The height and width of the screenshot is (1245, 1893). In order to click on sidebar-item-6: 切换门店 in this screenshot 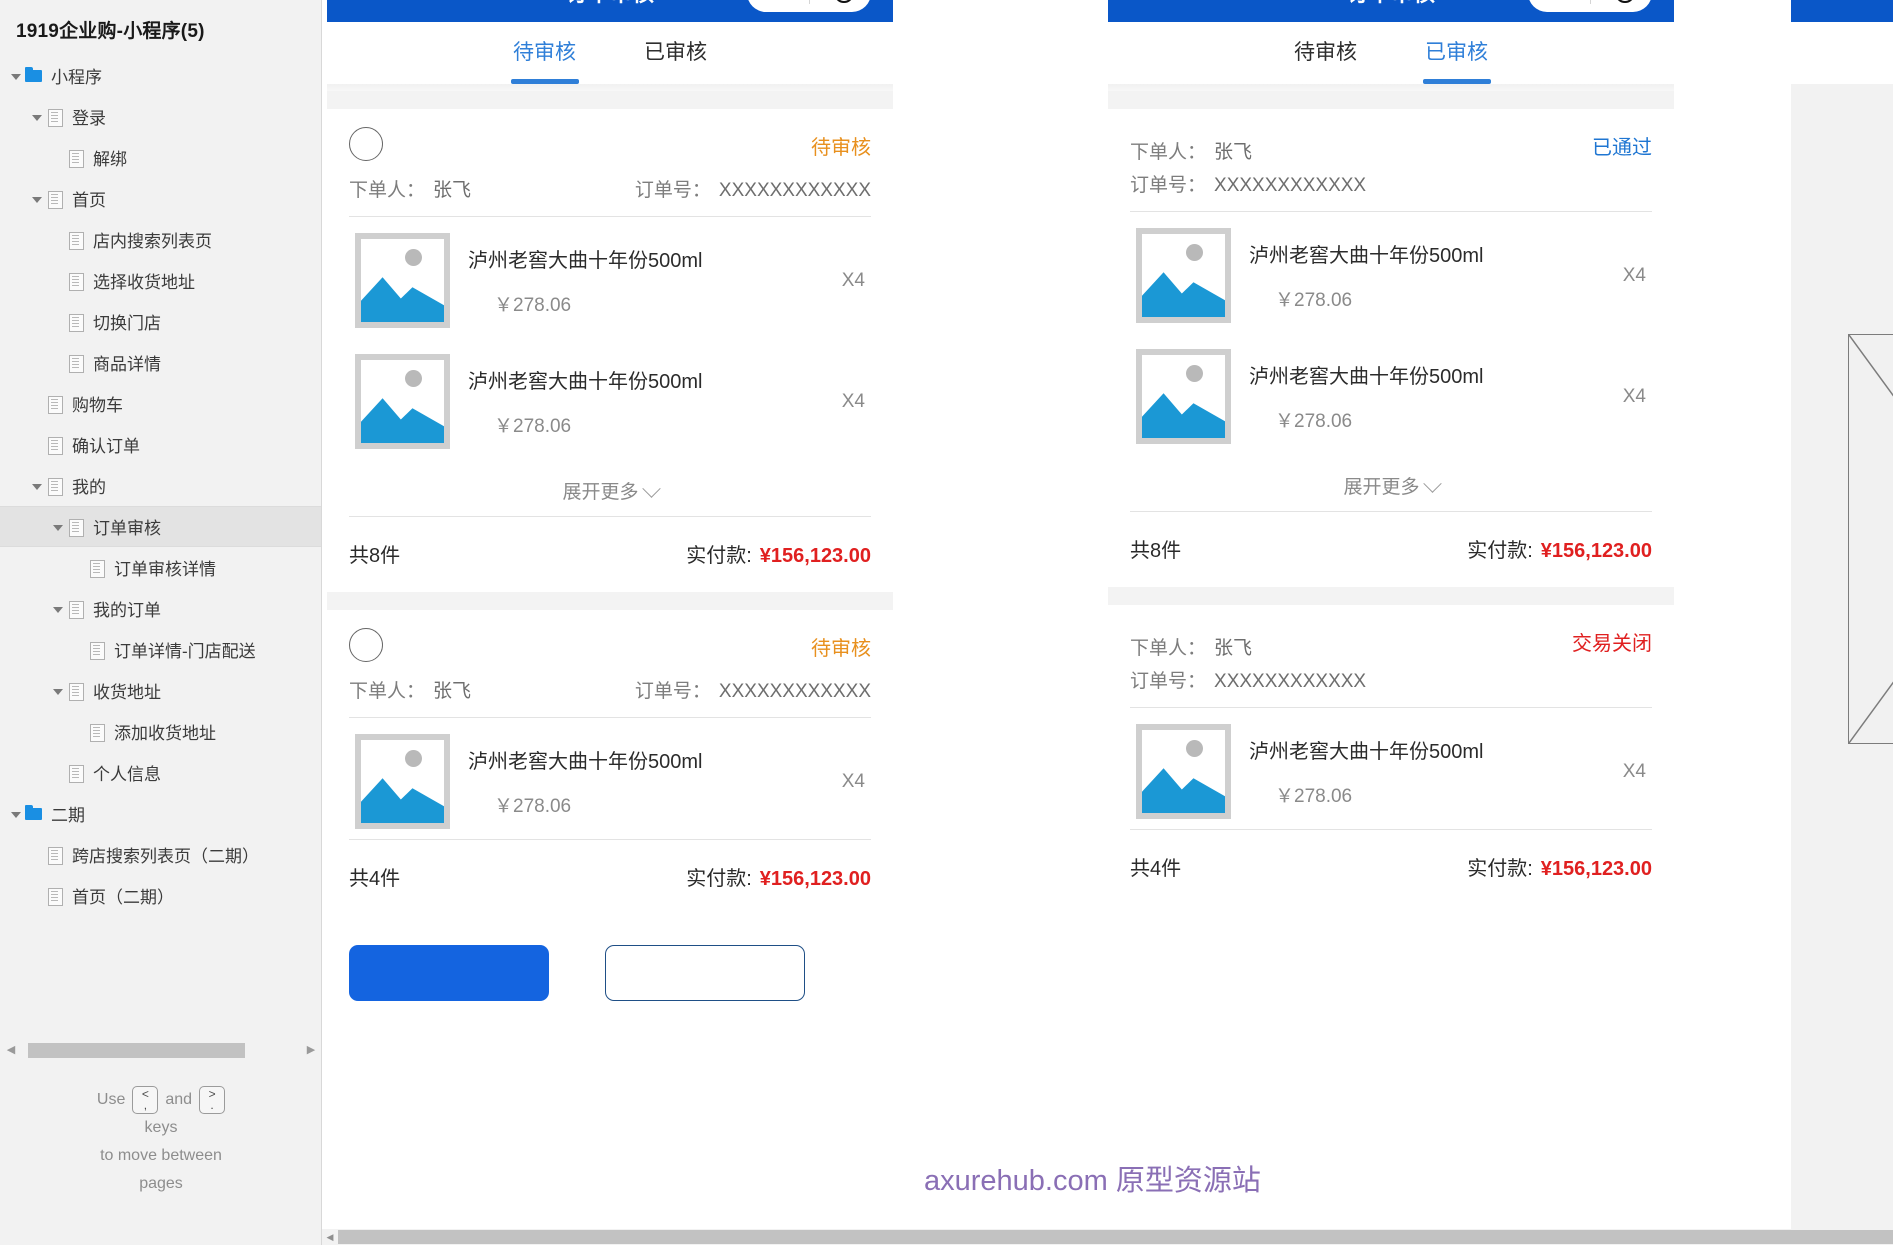, I will do `click(160, 321)`.